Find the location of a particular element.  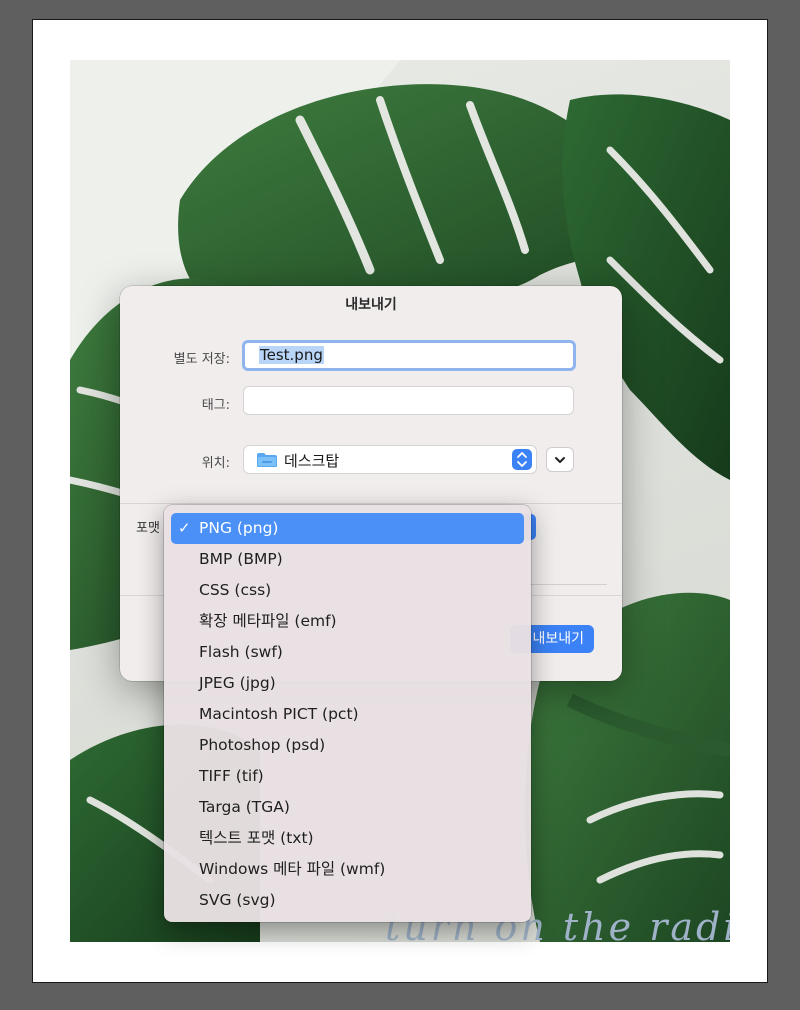

save-as-value: Test.png is located at coordinates (291, 355).